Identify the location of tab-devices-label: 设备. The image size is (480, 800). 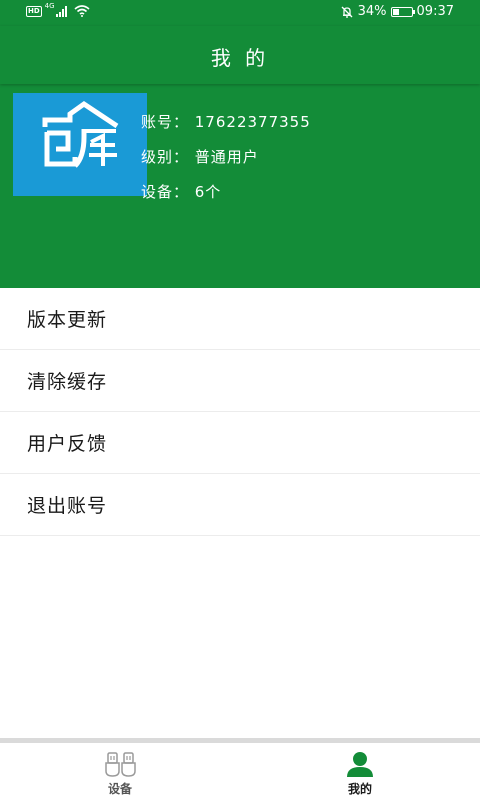
(119, 789).